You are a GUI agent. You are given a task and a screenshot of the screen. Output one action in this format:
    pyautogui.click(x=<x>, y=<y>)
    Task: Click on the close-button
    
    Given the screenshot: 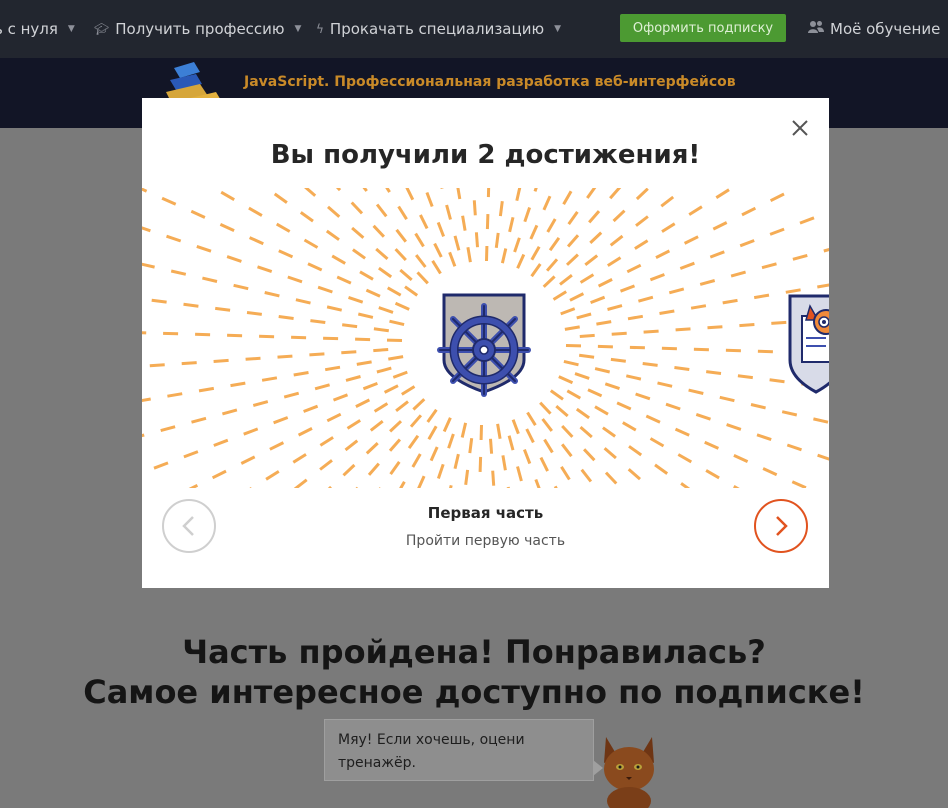 What is the action you would take?
    pyautogui.click(x=800, y=128)
    